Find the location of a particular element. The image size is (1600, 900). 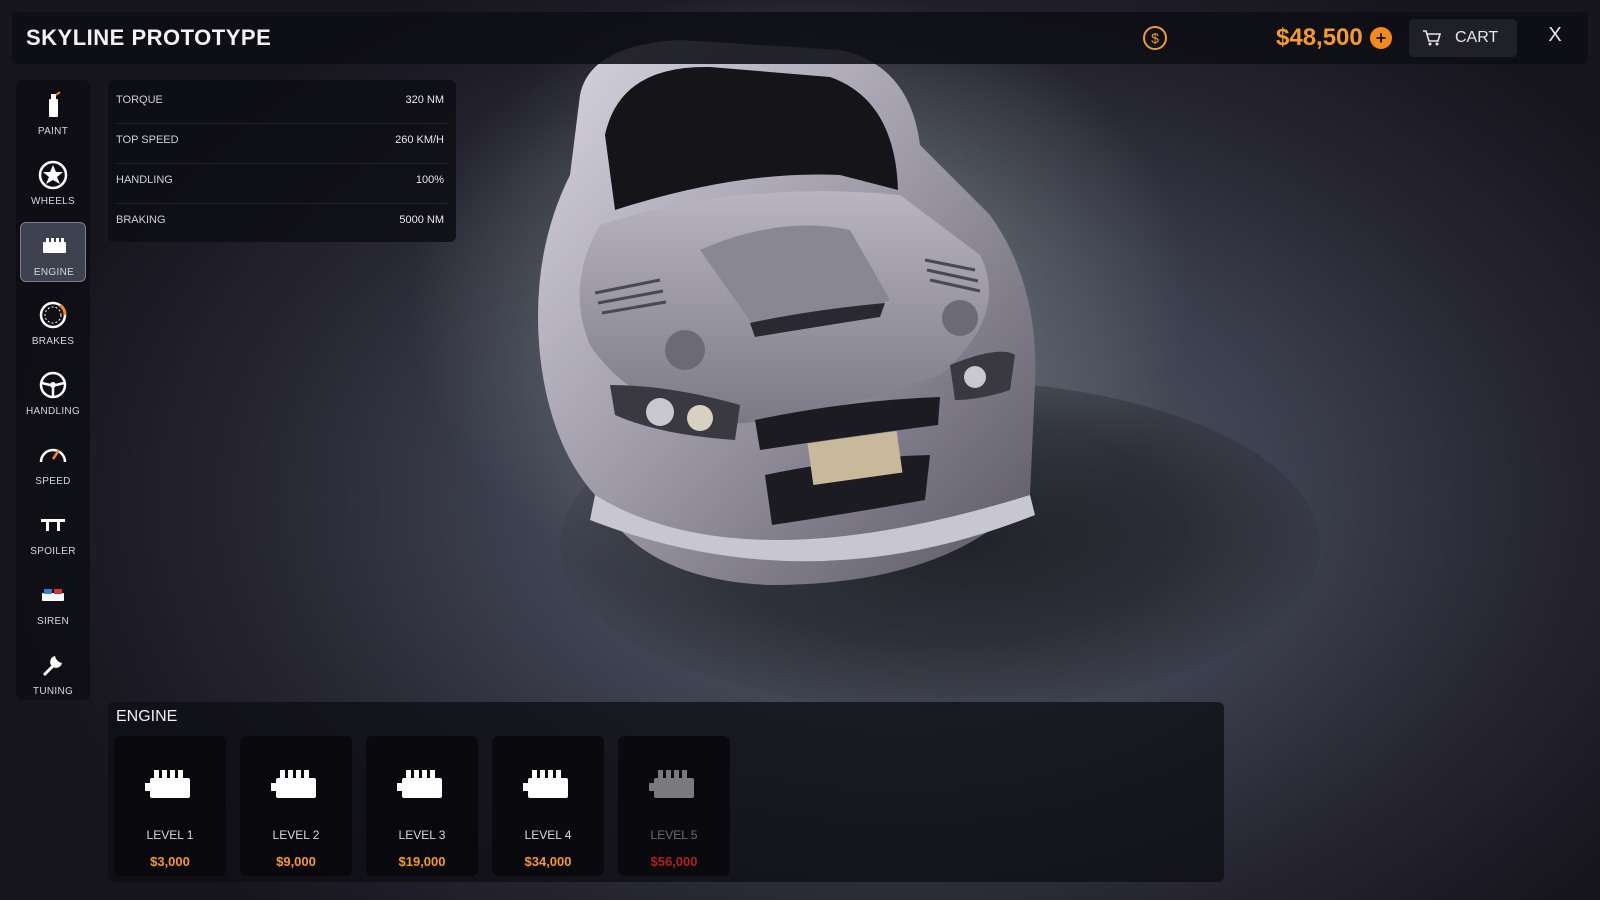

sidebar-label: WHEELS is located at coordinates (53, 201).